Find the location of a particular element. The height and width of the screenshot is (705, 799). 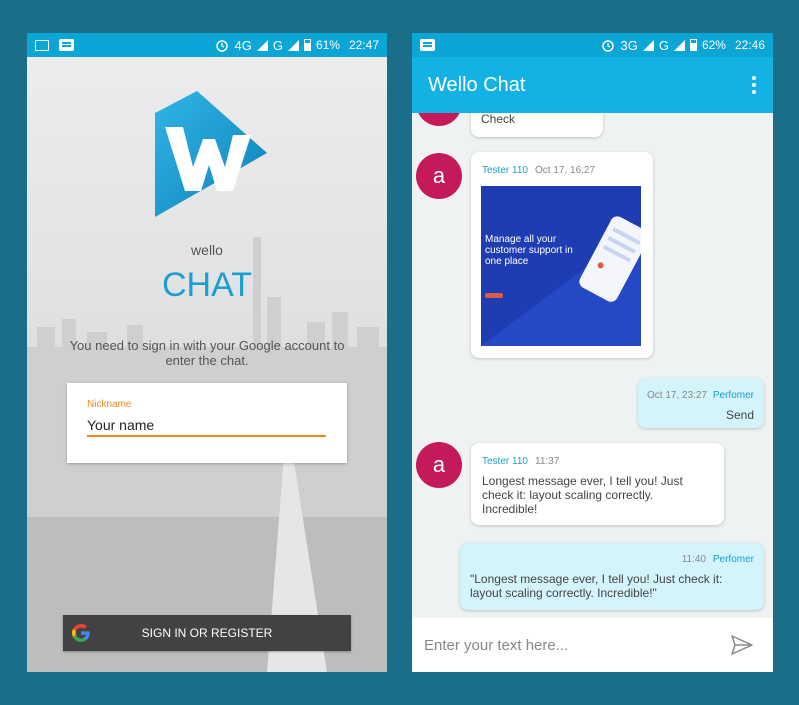

message-bubble: Check is located at coordinates (537, 125).